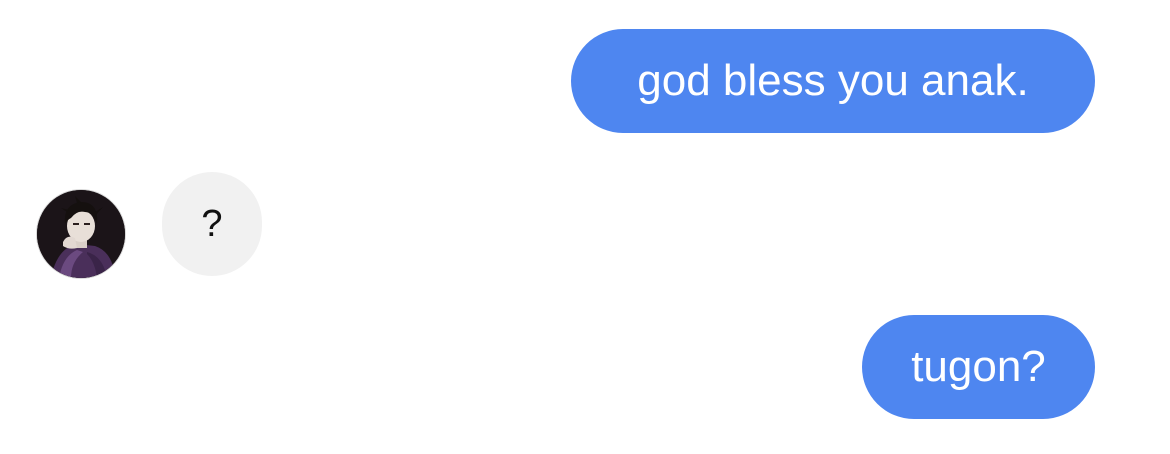 The image size is (1170, 454). I want to click on message-text: god bless you anak., so click(833, 80).